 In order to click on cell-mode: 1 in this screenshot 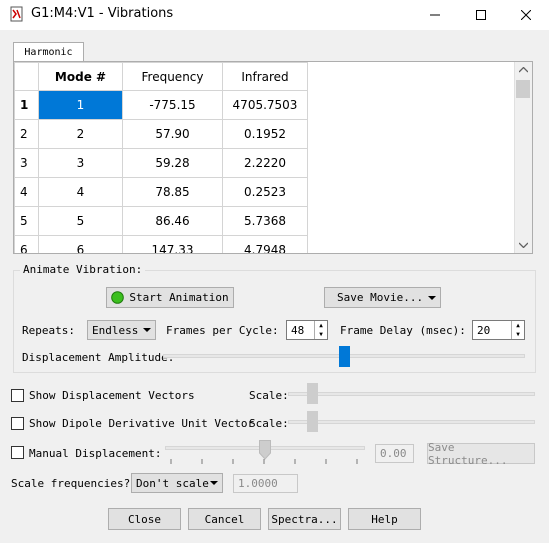, I will do `click(80, 105)`.